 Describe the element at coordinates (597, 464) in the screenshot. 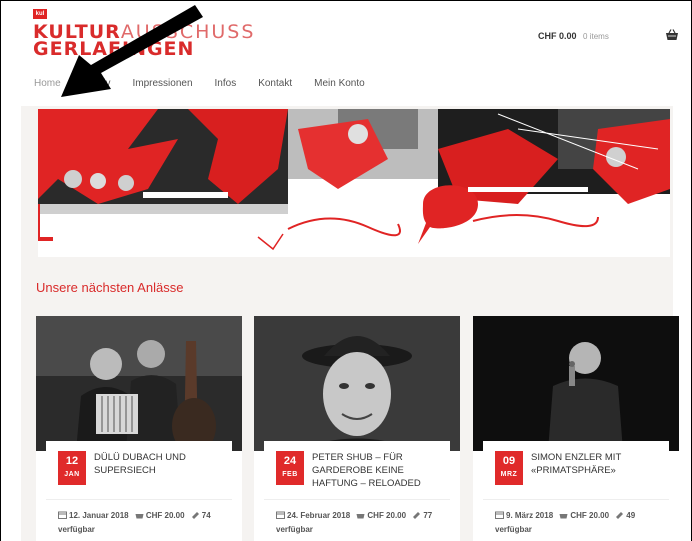

I see `event-title: SIMON ENZLER MIT «PRIMATSPHÄRE»` at that location.